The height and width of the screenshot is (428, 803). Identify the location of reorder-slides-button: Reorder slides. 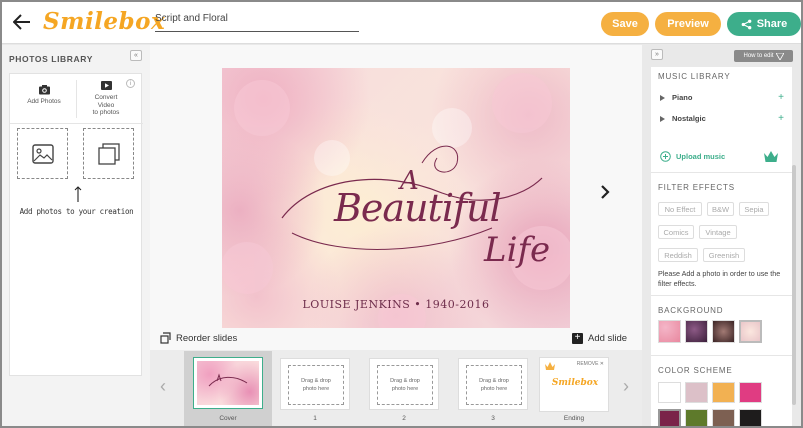
(198, 338).